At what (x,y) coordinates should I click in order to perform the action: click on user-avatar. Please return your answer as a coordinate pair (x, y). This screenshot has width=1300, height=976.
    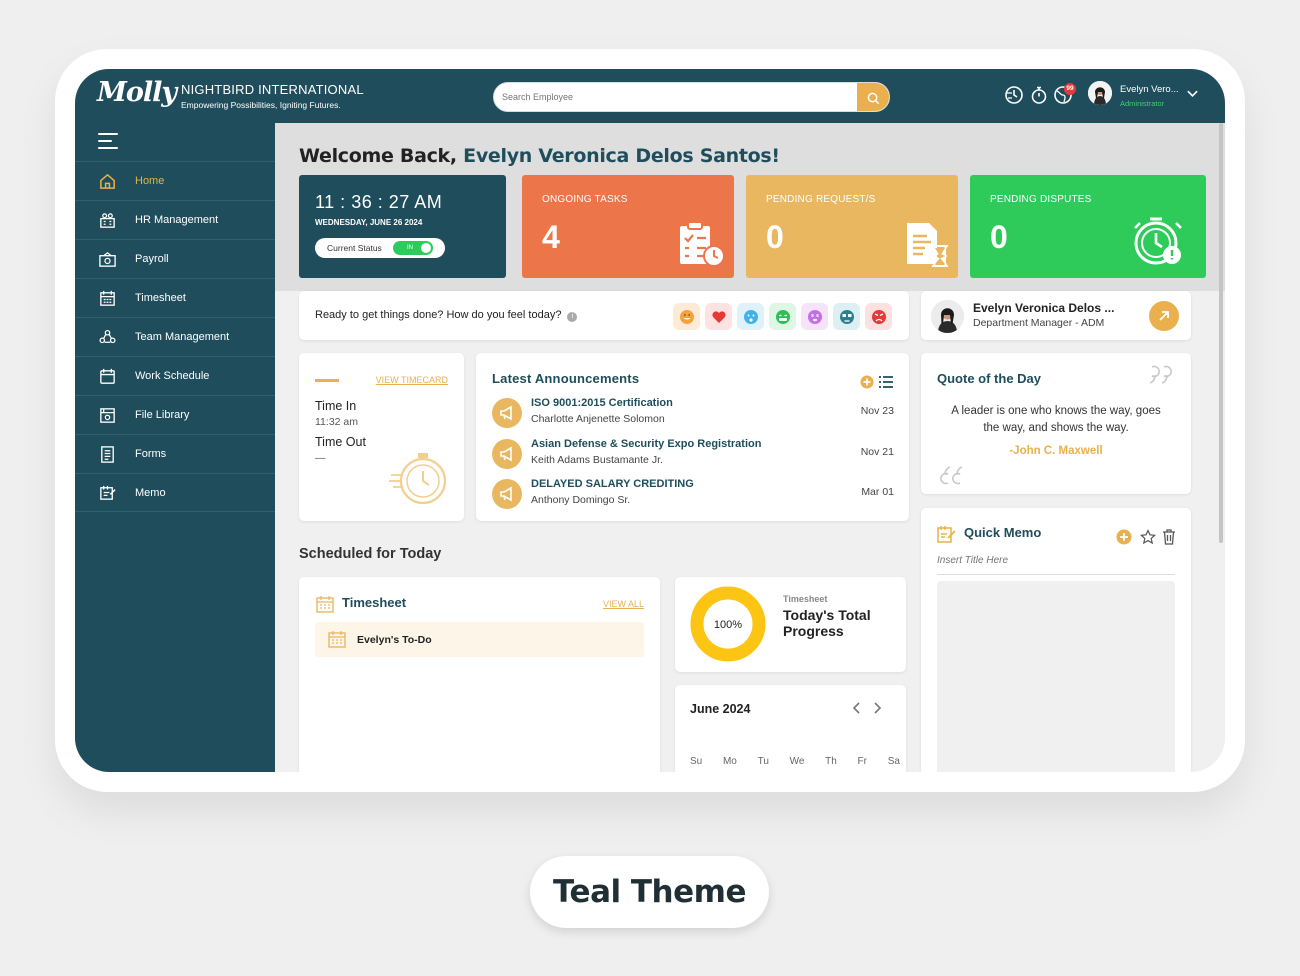
    Looking at the image, I should click on (1100, 93).